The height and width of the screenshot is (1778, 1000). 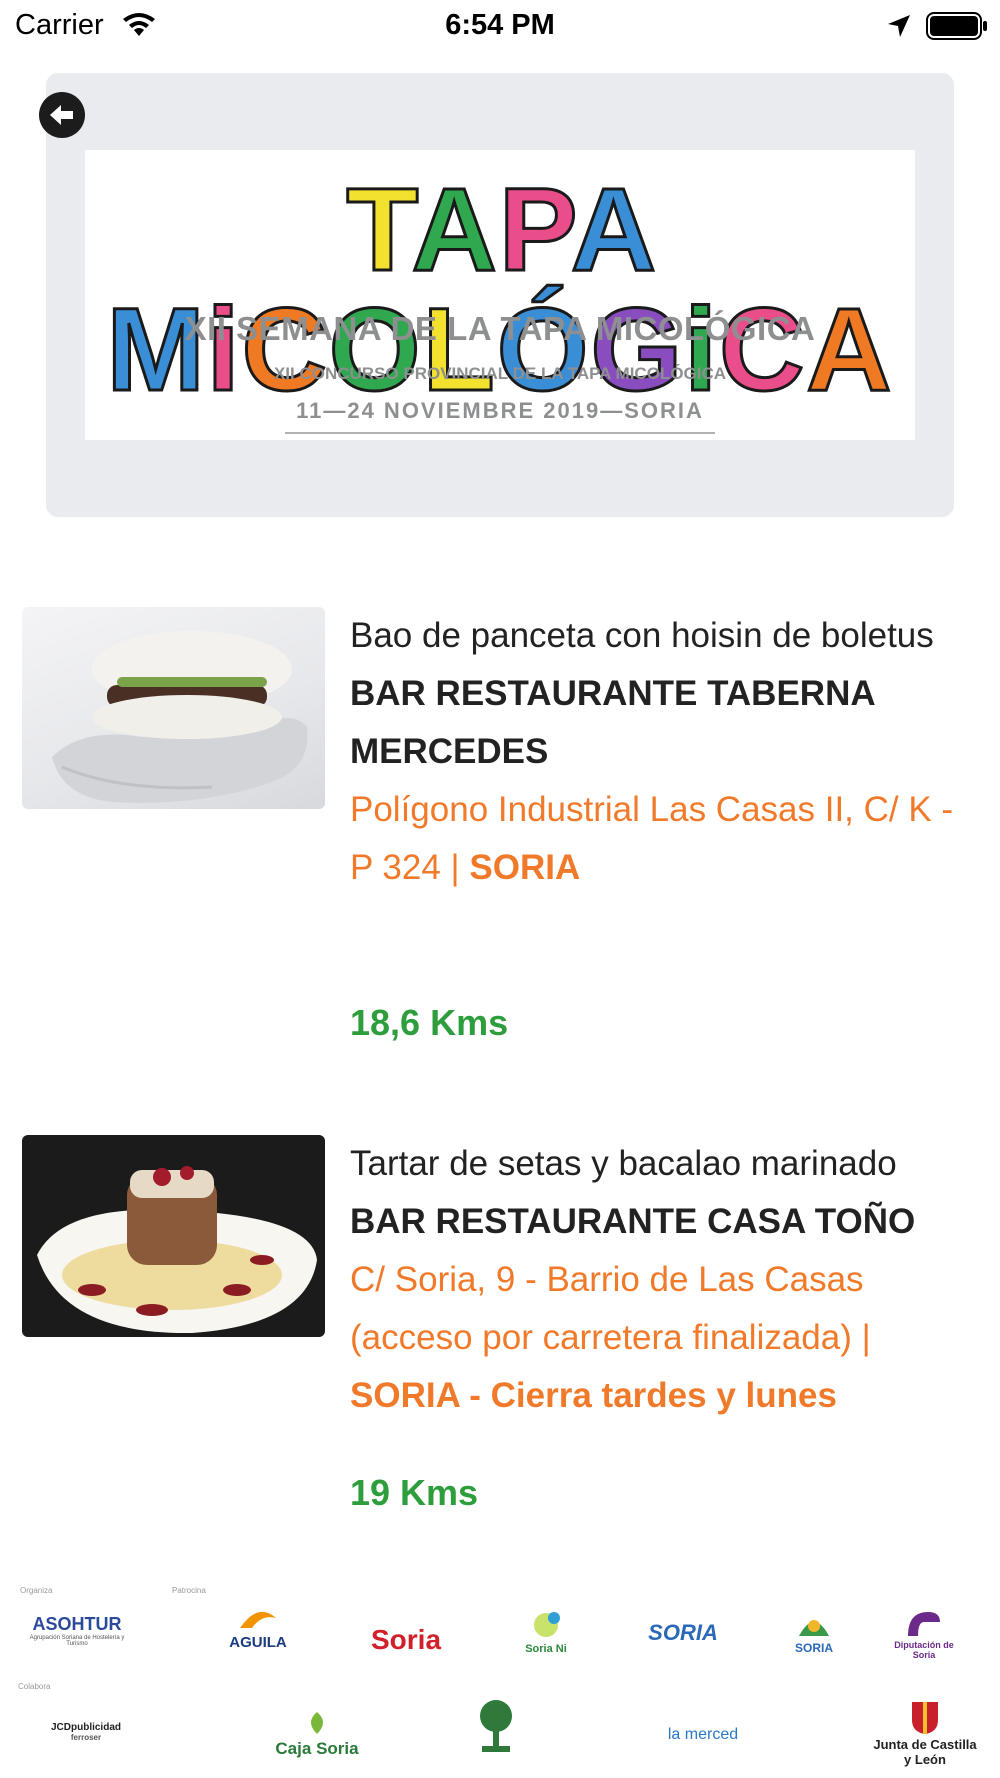 What do you see at coordinates (899, 26) in the screenshot?
I see `location-arrow-icon` at bounding box center [899, 26].